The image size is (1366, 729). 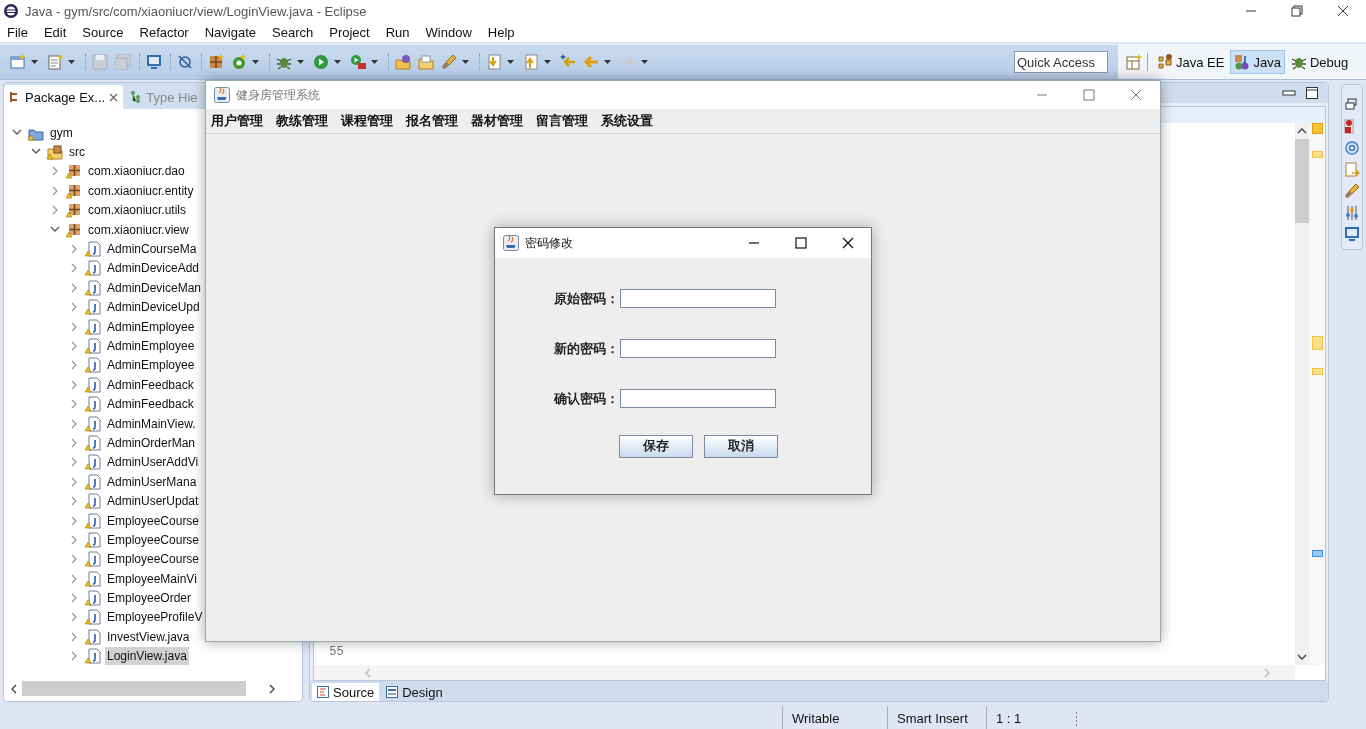 I want to click on editor-tab: Design, so click(x=414, y=692).